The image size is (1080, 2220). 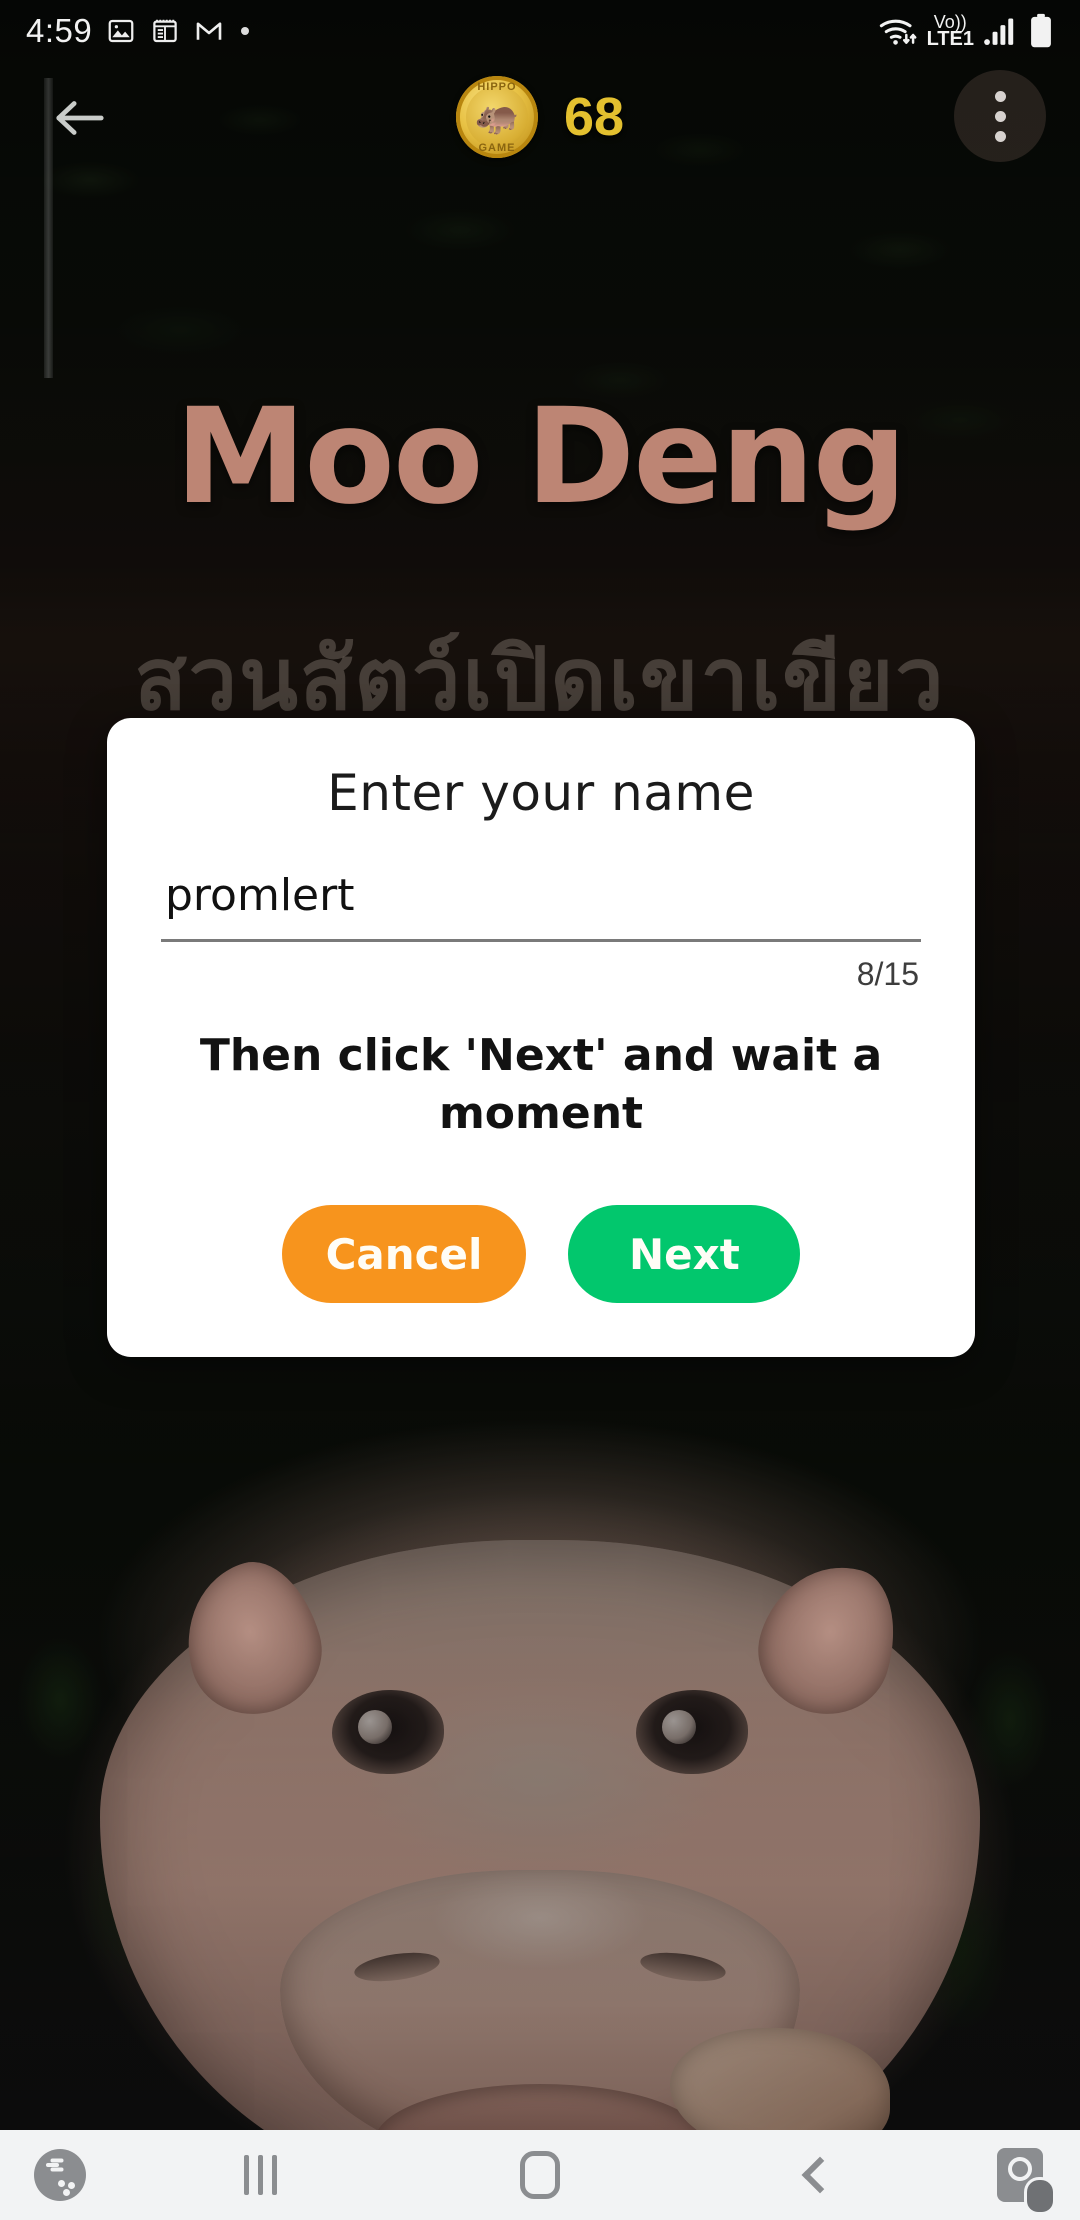 I want to click on calendar-icon, so click(x=165, y=31).